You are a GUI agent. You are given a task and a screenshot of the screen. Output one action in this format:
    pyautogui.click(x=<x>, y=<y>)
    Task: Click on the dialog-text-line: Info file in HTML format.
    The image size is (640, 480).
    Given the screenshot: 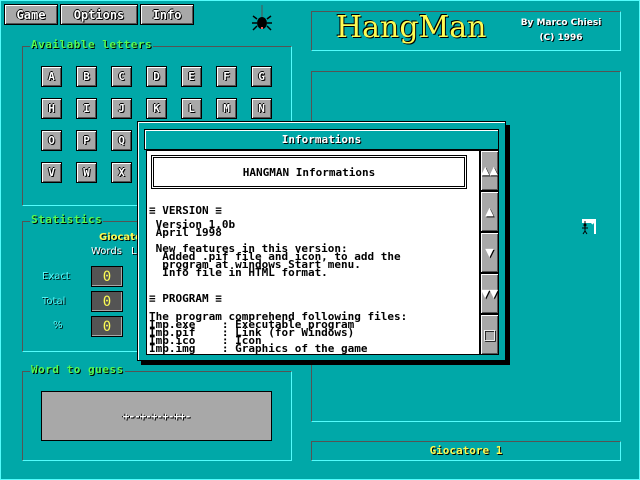 What is the action you would take?
    pyautogui.click(x=238, y=272)
    